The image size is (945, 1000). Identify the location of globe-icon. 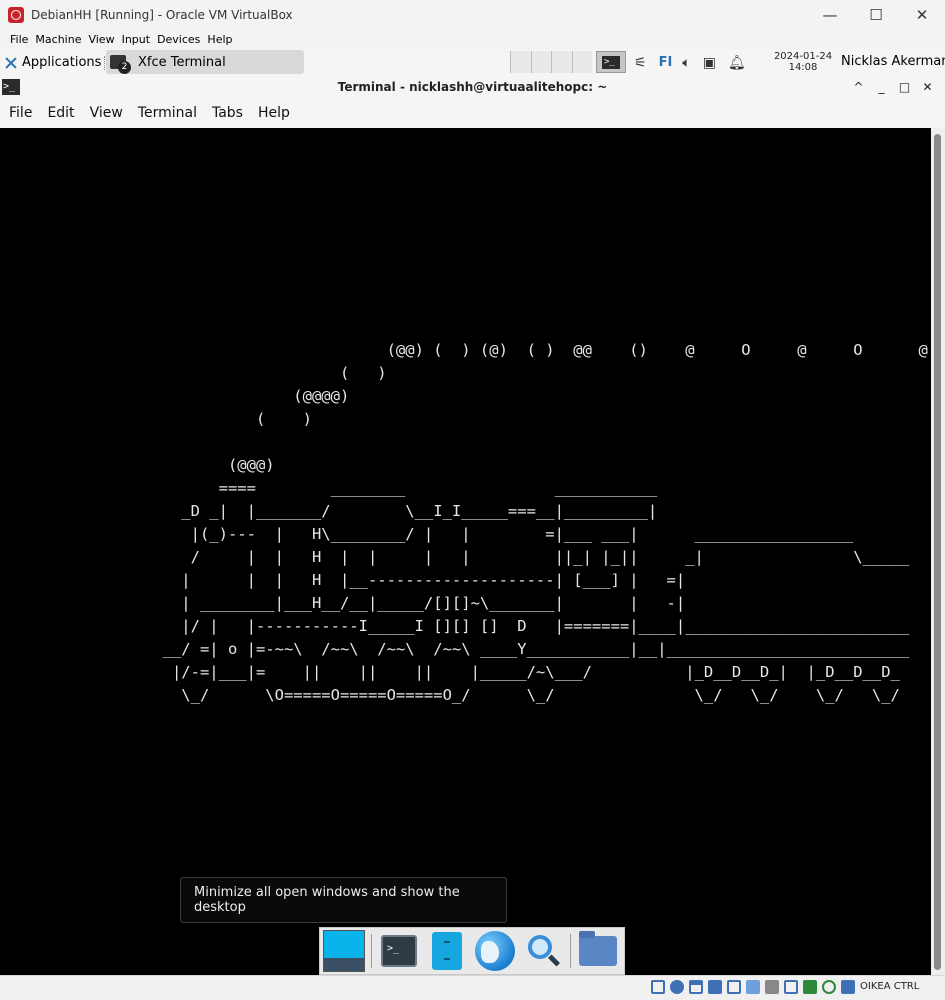
(495, 951).